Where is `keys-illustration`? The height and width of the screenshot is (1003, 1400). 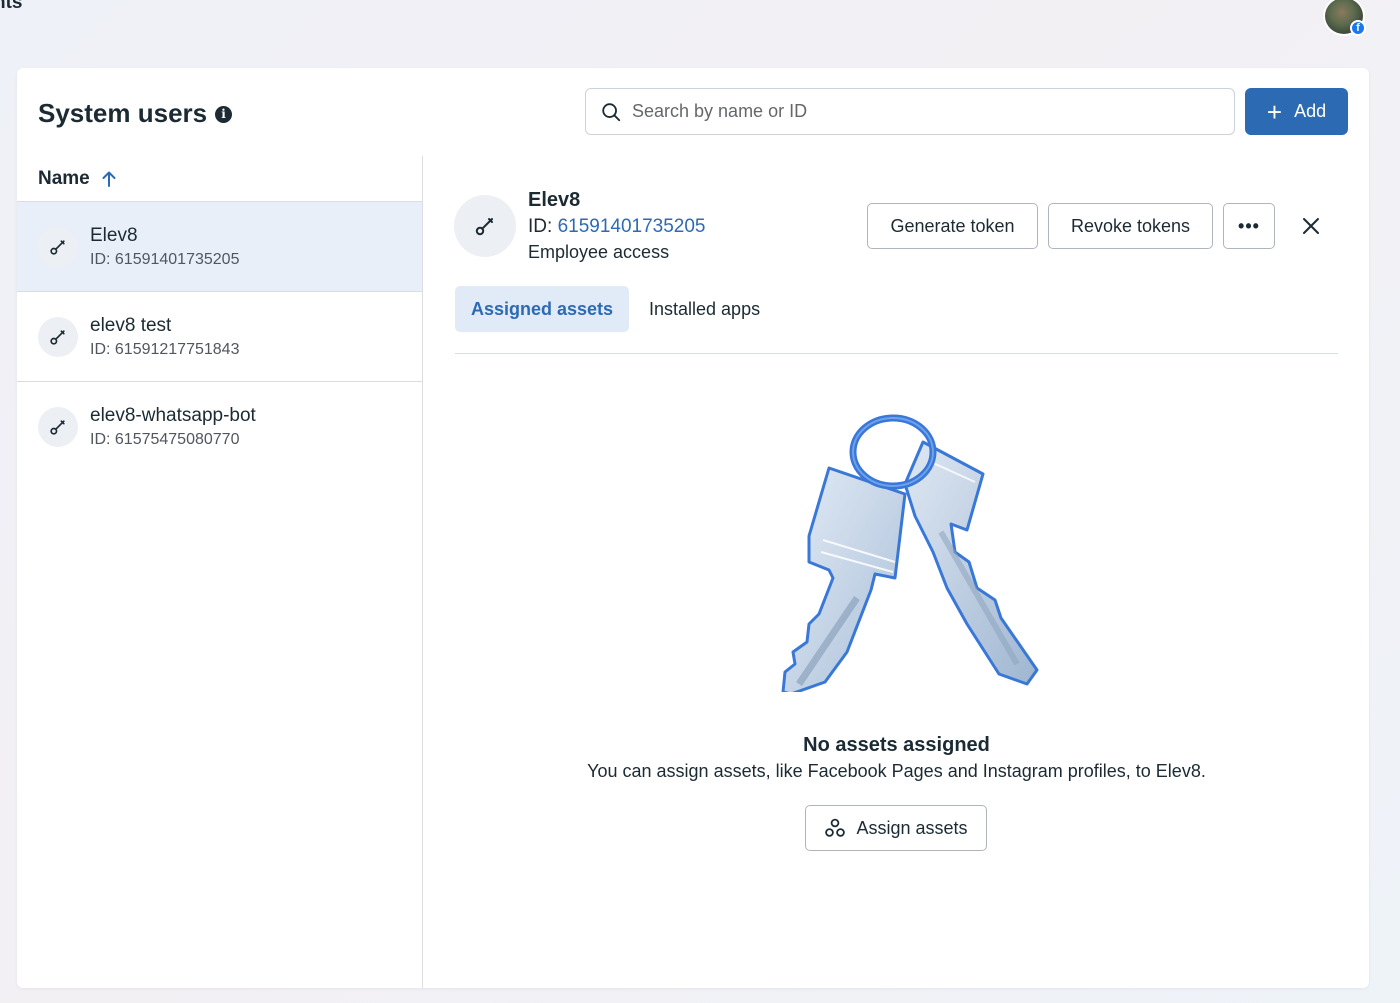 keys-illustration is located at coordinates (910, 553).